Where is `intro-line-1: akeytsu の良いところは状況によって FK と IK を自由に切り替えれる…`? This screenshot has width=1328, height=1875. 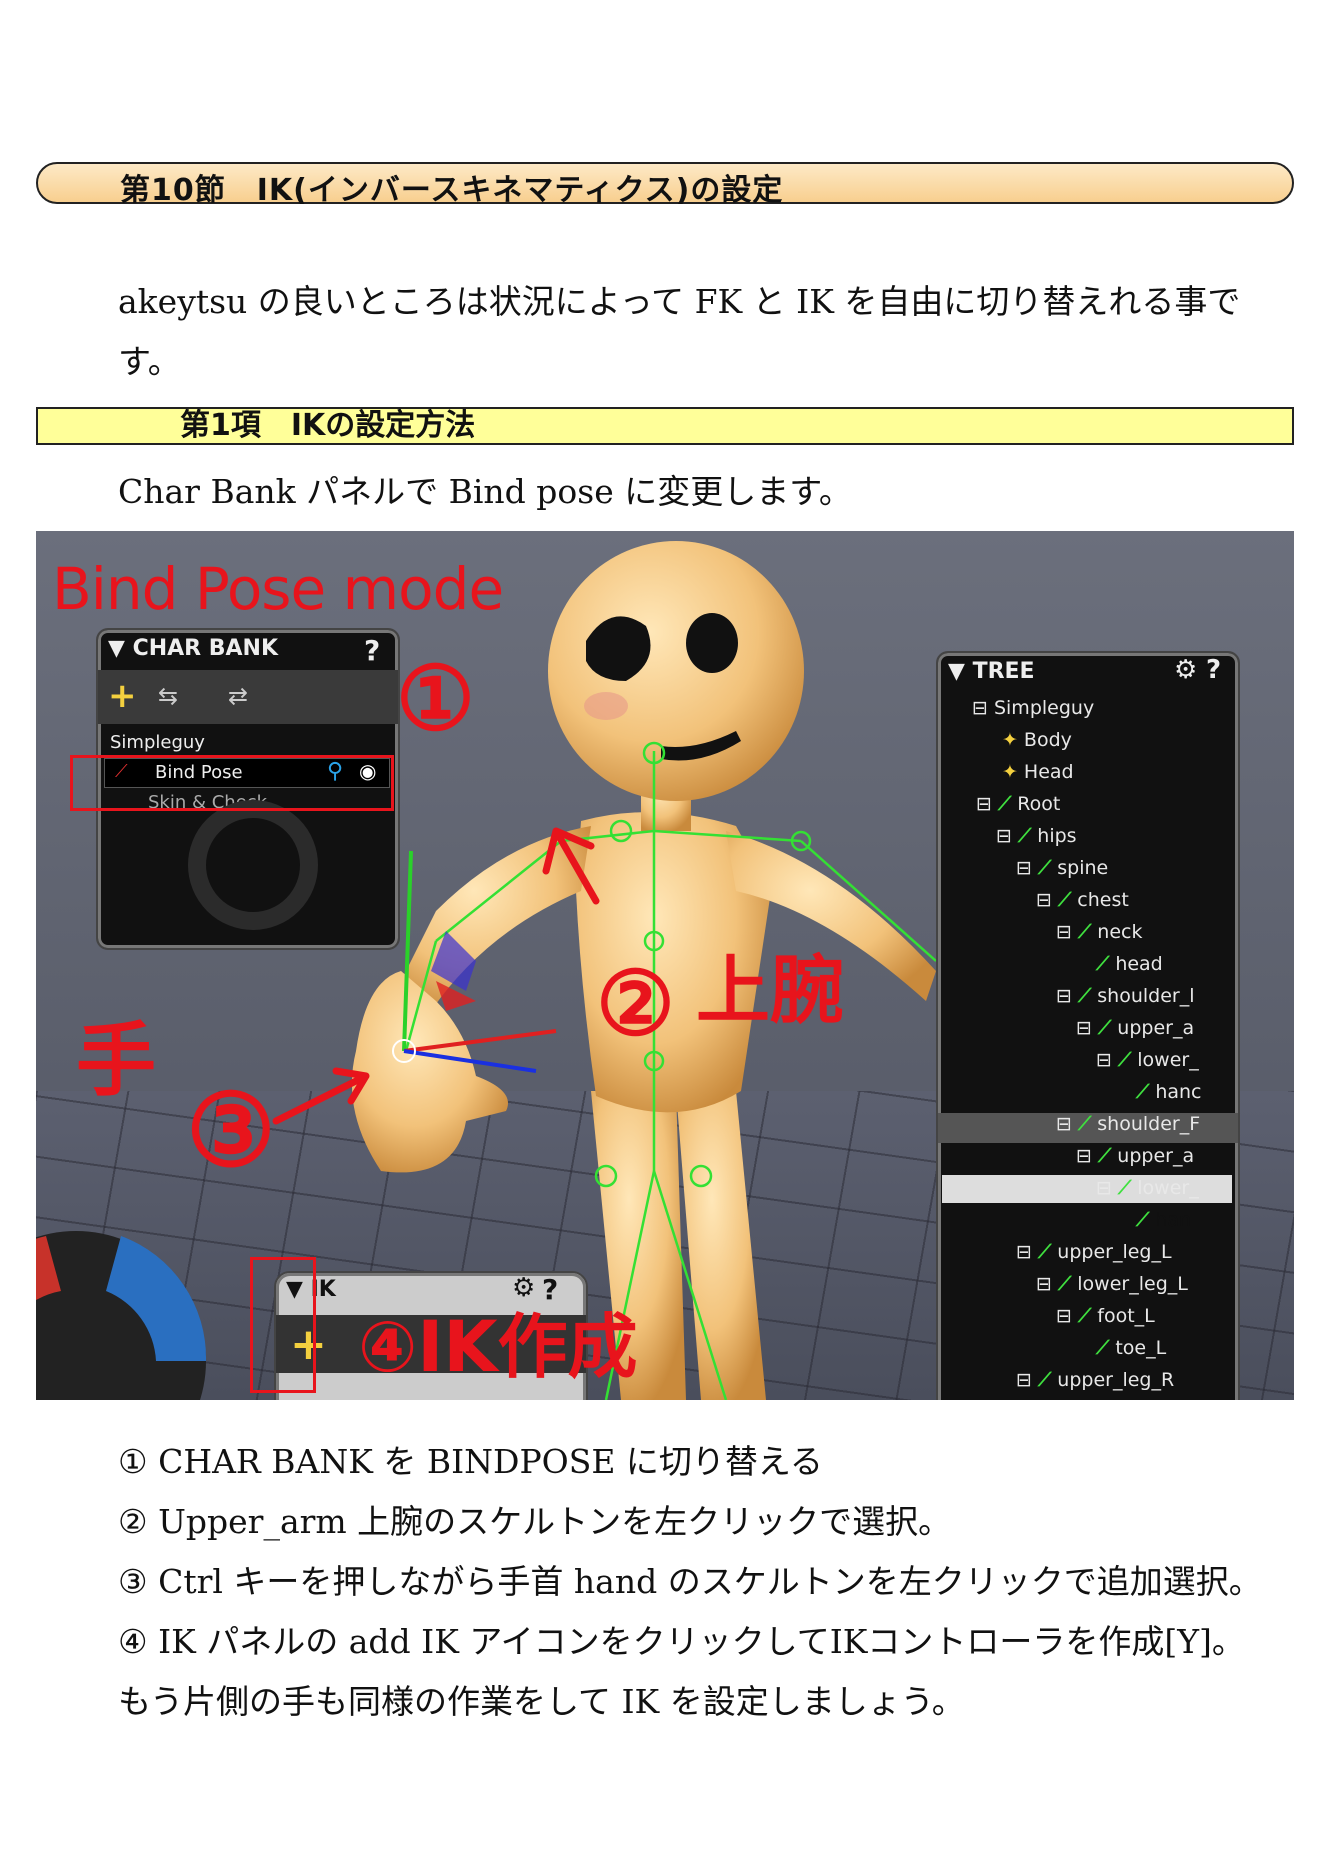
intro-line-1: akeytsu の良いところは状況によって FK と IK を自由に切り替えれる… is located at coordinates (679, 301).